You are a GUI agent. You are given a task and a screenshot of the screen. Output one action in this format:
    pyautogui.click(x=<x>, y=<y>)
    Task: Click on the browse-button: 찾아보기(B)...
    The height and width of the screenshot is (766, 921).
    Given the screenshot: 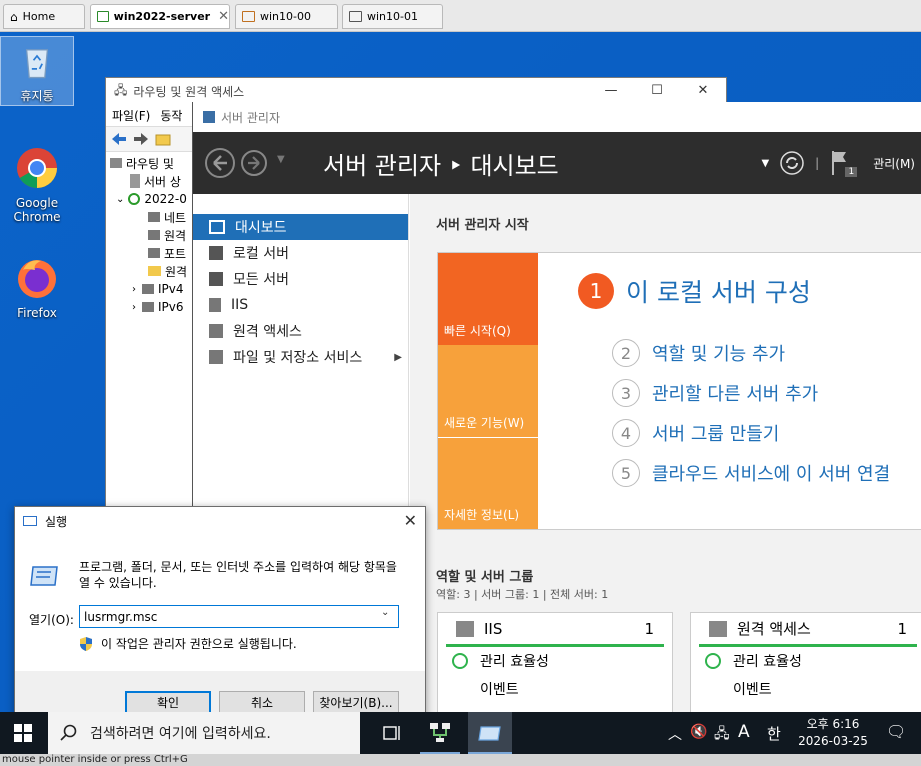 What is the action you would take?
    pyautogui.click(x=356, y=701)
    